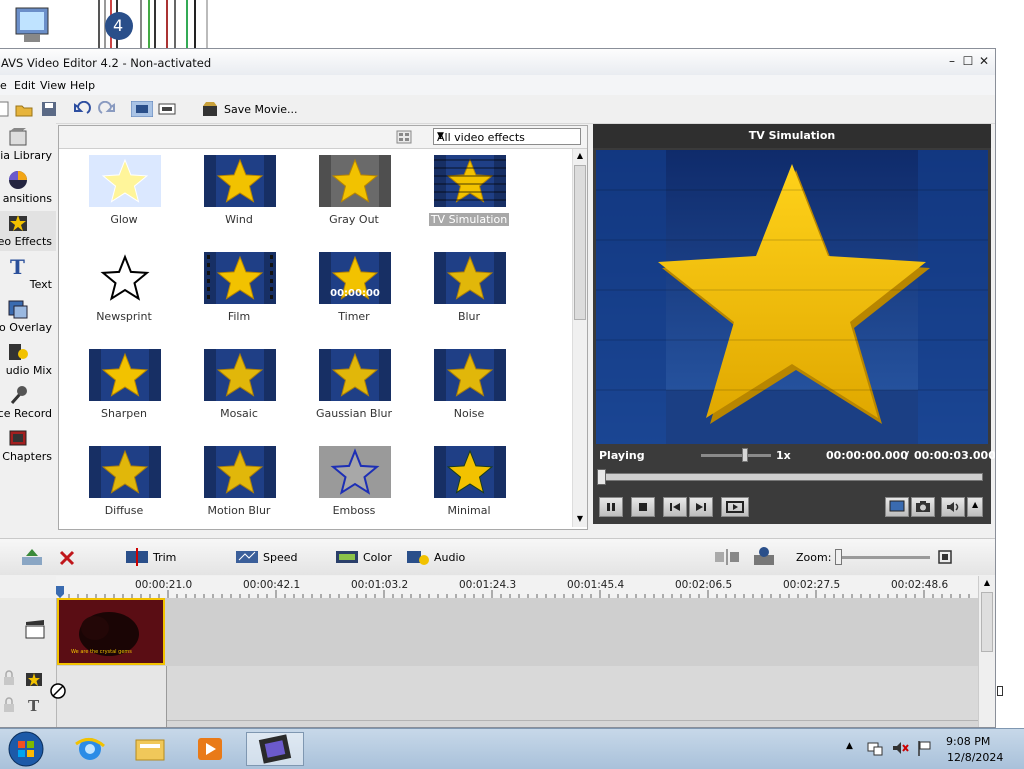 This screenshot has width=1024, height=769. I want to click on sidebar-item-transitions: ansitions, so click(28, 188).